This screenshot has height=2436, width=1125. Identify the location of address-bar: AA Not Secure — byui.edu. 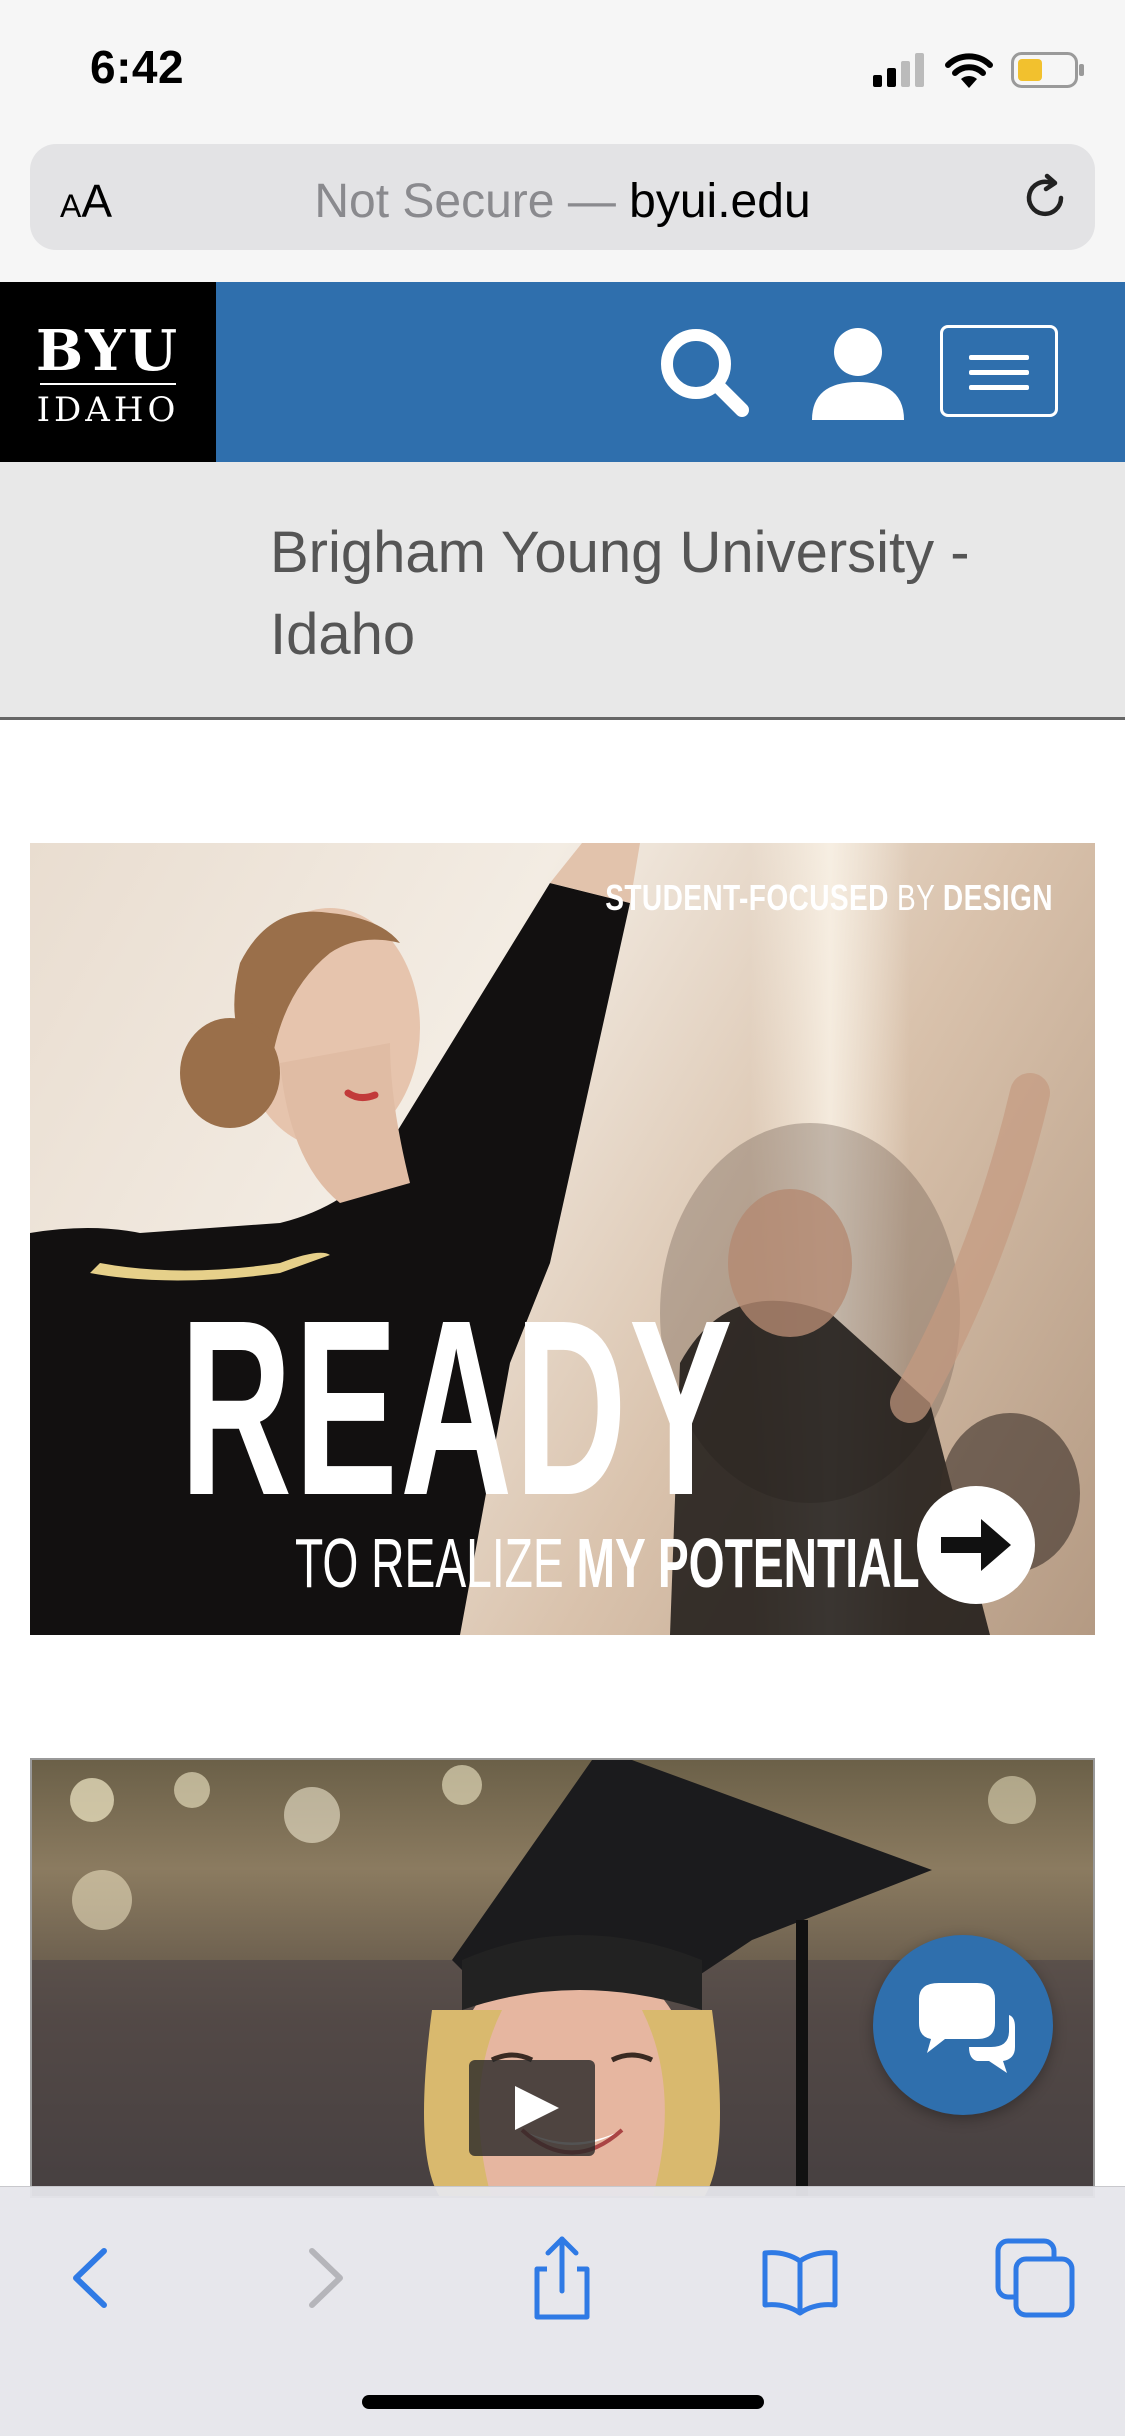
(562, 197).